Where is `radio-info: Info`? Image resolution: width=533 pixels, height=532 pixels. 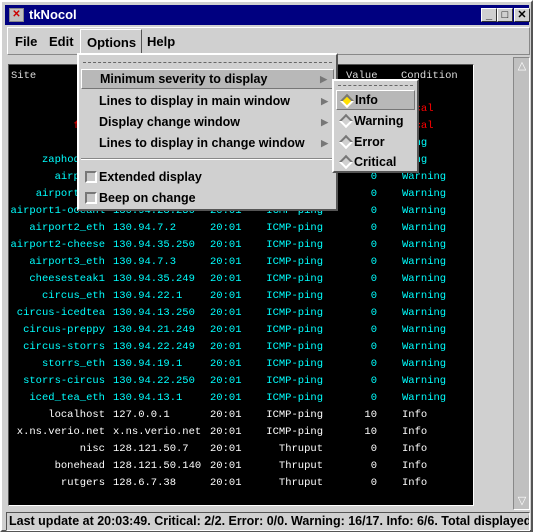
radio-info: Info is located at coordinates (375, 100).